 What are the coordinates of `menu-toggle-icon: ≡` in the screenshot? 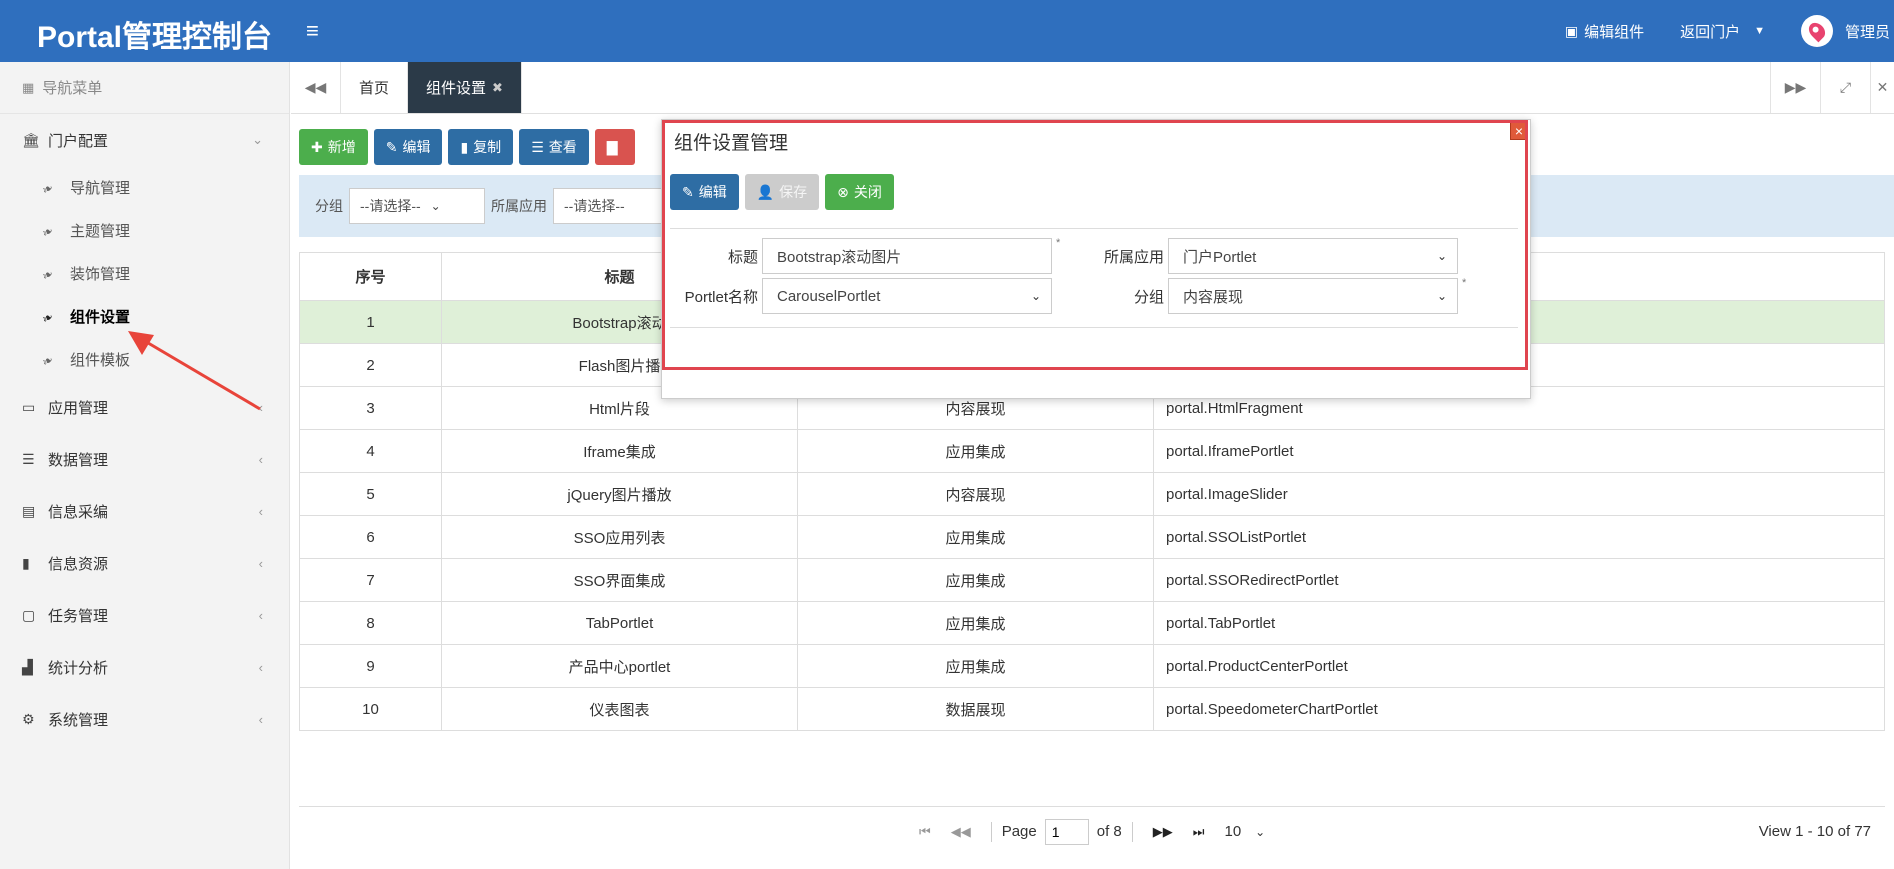 It's located at (312, 31).